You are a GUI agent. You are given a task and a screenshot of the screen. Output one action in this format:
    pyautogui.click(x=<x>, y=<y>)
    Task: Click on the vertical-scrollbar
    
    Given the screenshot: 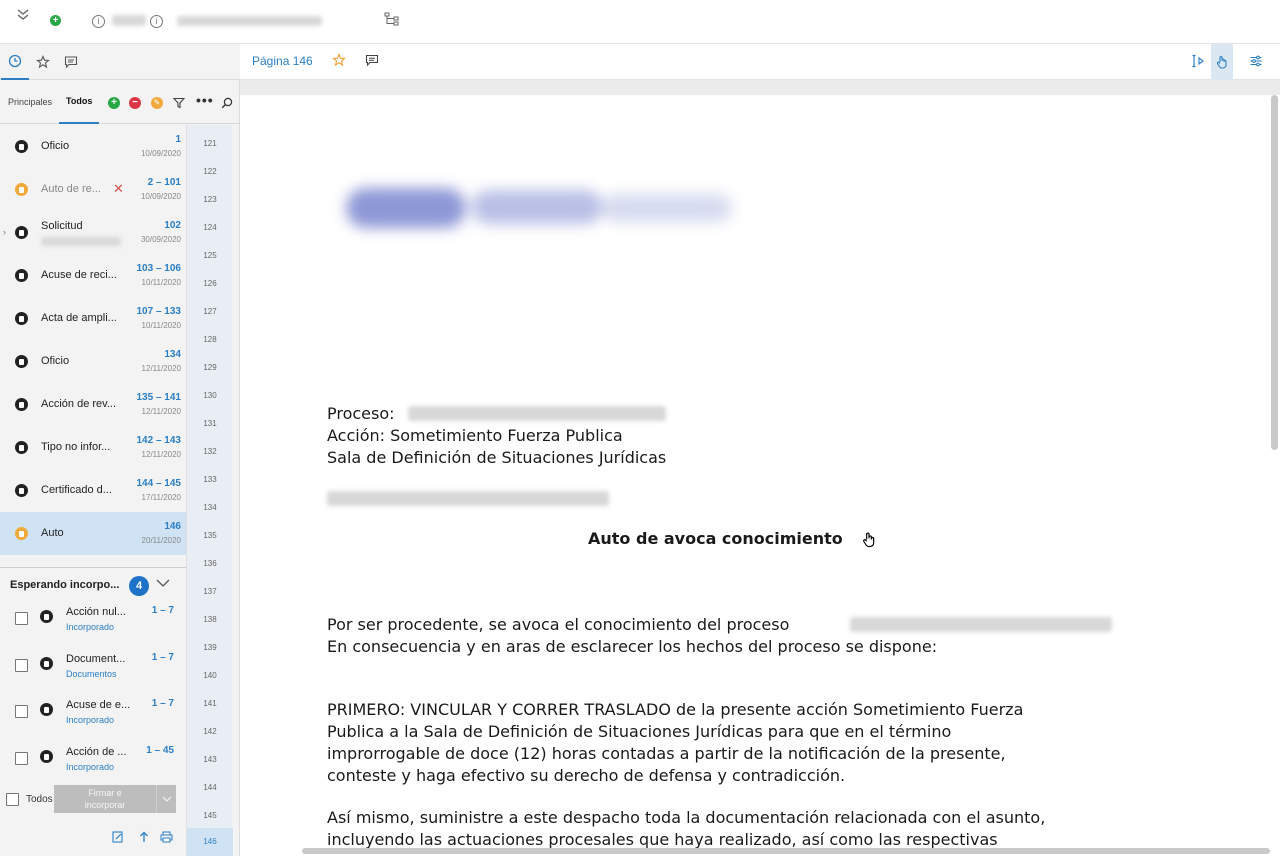 What is the action you would take?
    pyautogui.click(x=1274, y=272)
    